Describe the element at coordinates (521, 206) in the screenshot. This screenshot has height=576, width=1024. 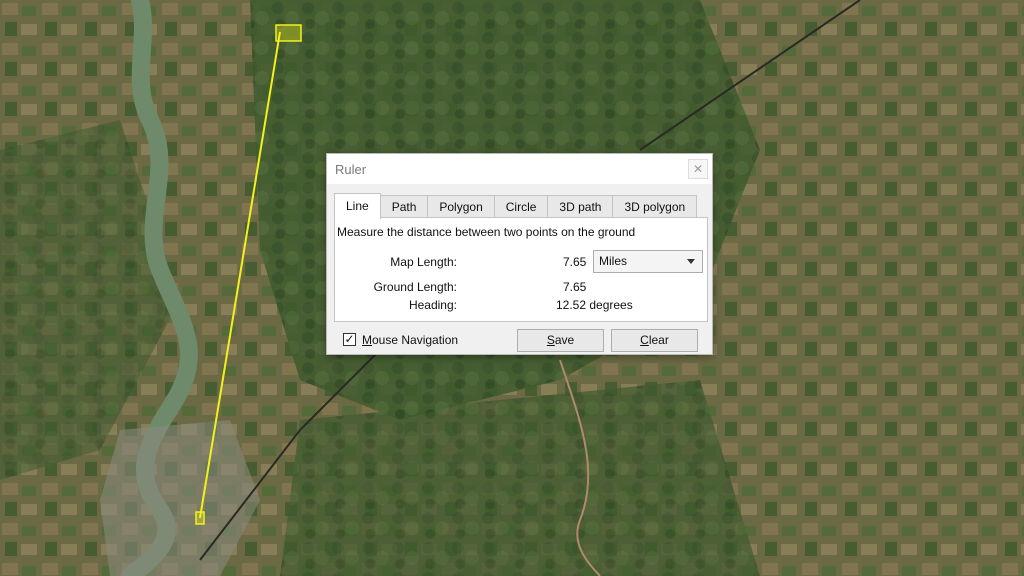
I see `tab-circle: Circle` at that location.